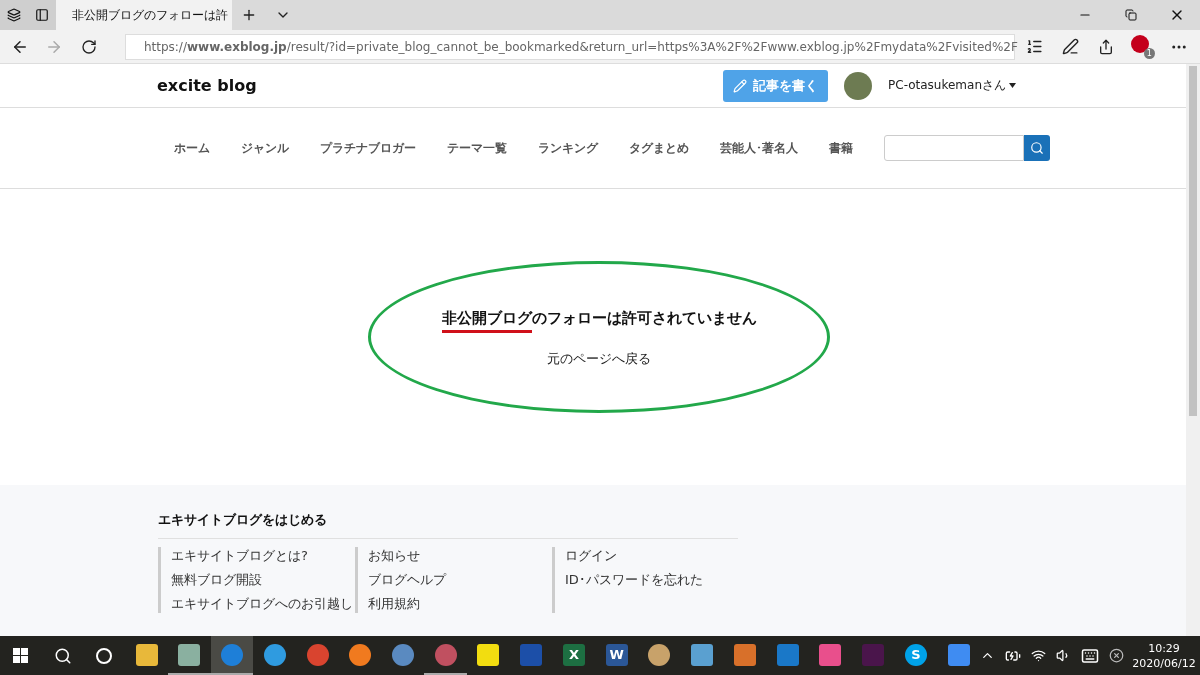  What do you see at coordinates (207, 85) in the screenshot?
I see `site-logo: excite blog` at bounding box center [207, 85].